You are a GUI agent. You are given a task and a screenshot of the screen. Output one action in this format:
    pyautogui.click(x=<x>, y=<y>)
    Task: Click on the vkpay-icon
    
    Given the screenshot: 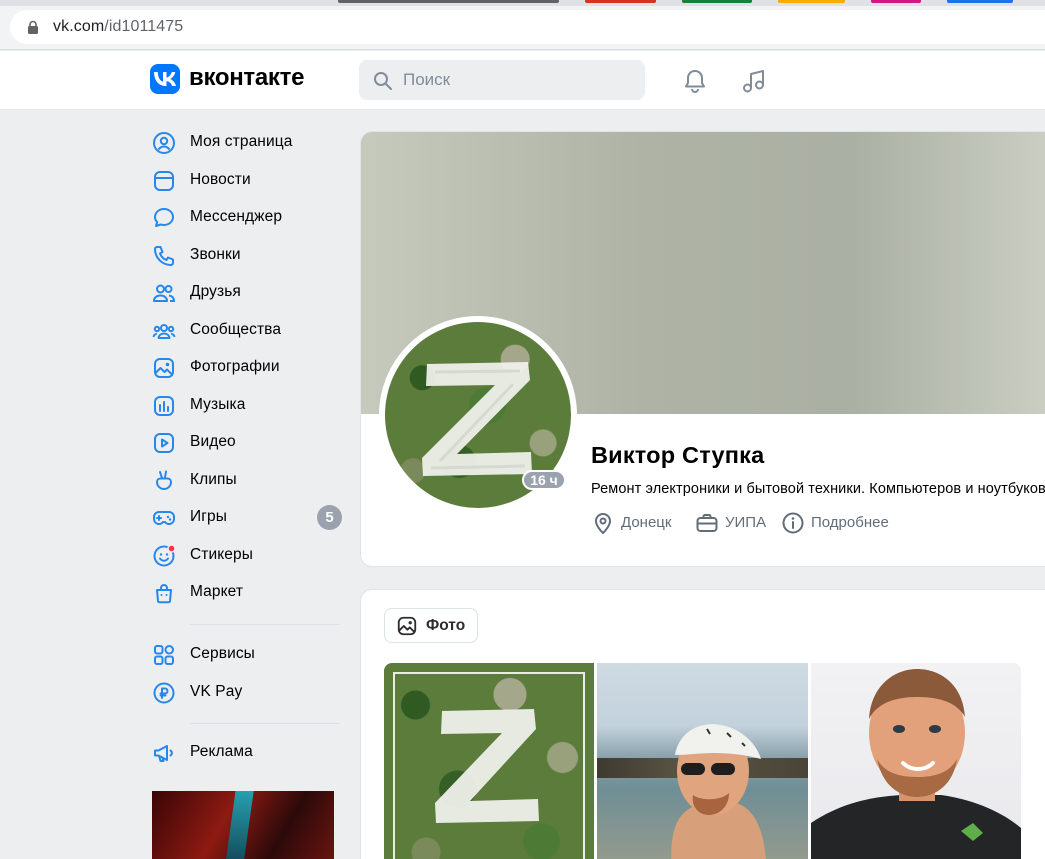 What is the action you would take?
    pyautogui.click(x=164, y=692)
    